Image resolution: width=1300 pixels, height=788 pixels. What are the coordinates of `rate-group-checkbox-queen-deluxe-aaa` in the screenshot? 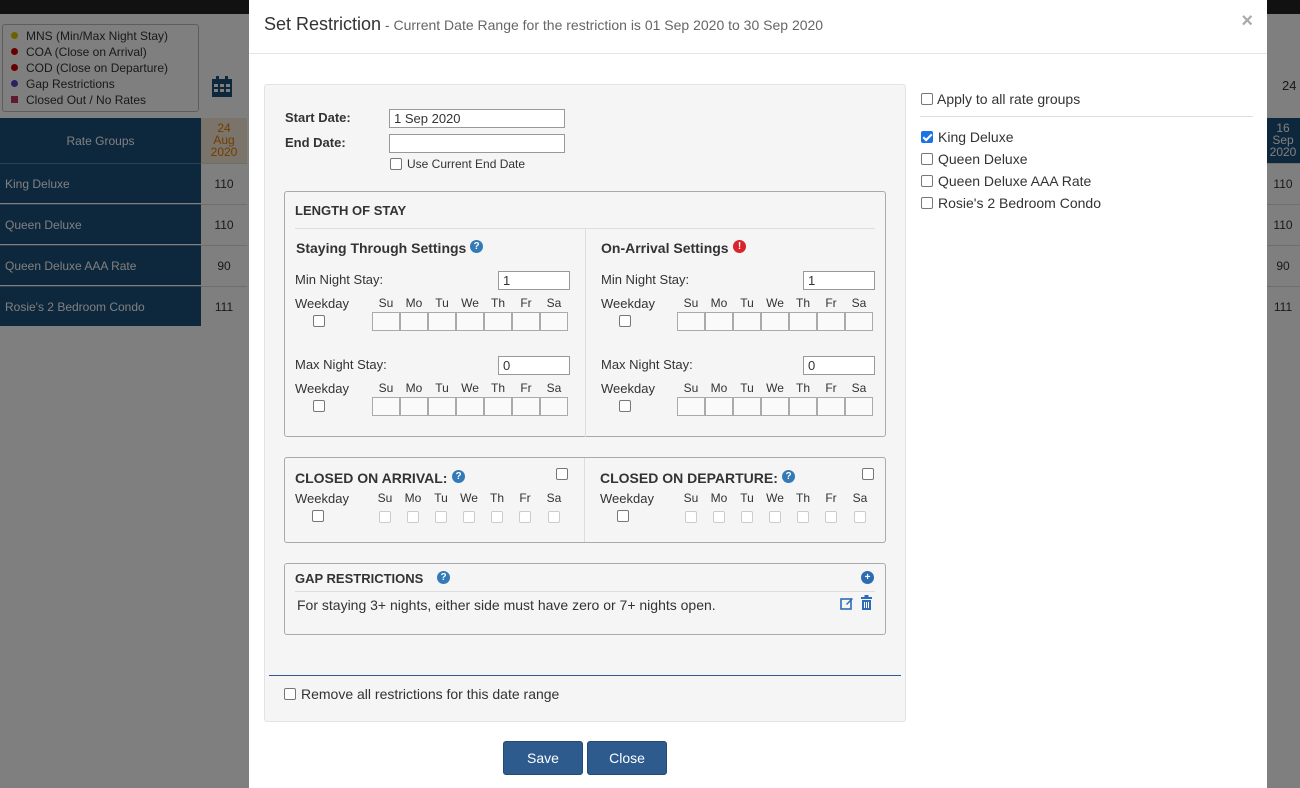 It's located at (927, 181).